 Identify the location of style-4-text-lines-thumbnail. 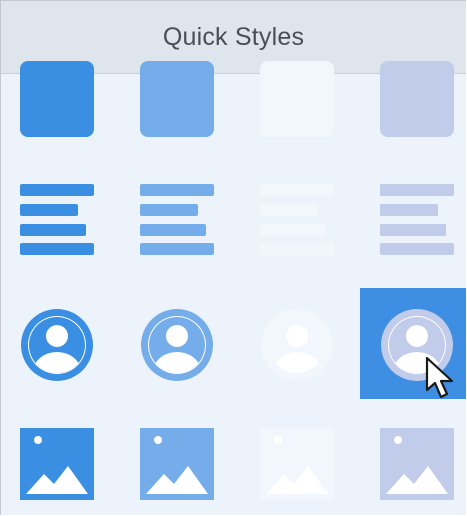
(417, 220).